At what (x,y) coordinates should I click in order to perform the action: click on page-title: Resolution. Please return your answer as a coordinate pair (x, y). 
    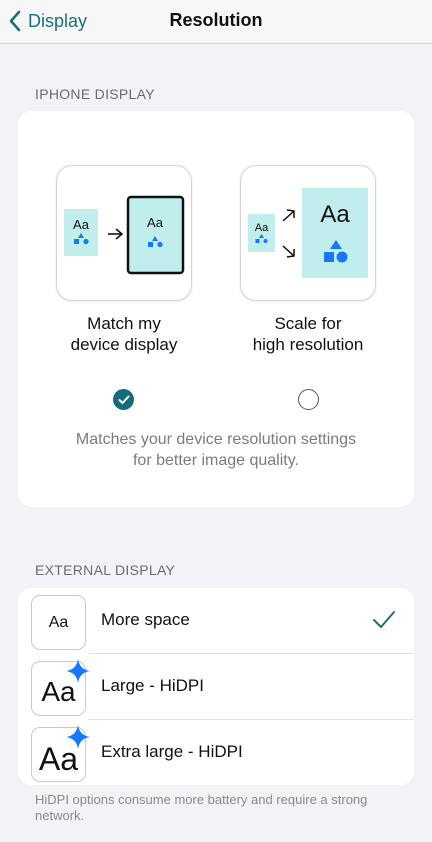
    Looking at the image, I should click on (216, 20).